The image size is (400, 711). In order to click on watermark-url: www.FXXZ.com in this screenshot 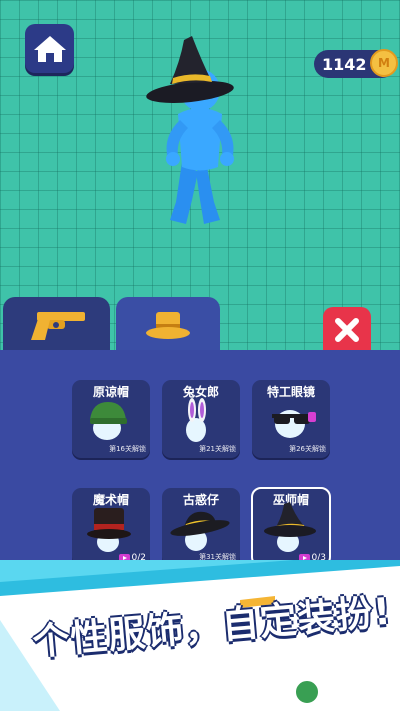, I will do `click(359, 700)`.